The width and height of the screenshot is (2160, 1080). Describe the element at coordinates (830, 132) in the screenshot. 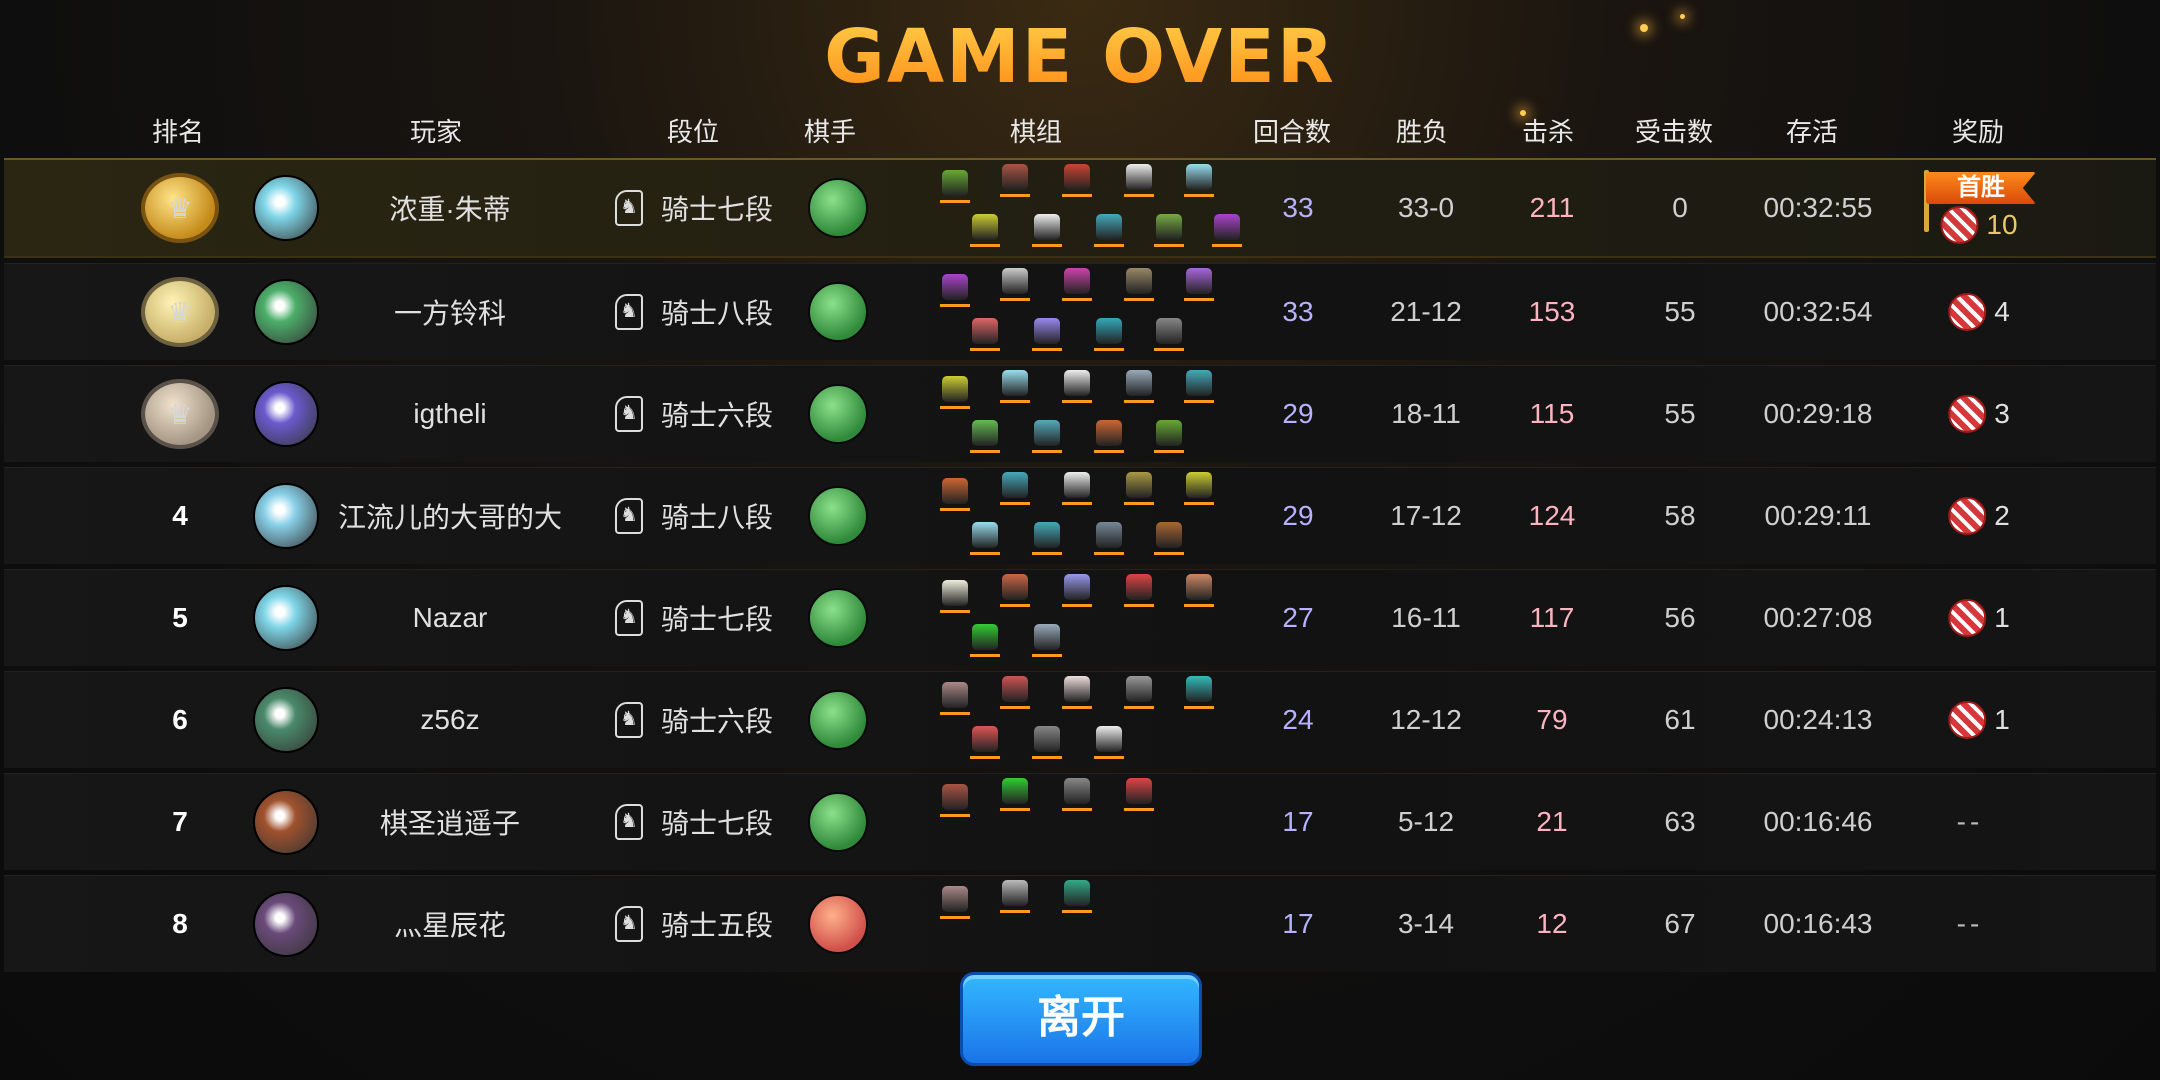

I see `header-piece: 棋手` at that location.